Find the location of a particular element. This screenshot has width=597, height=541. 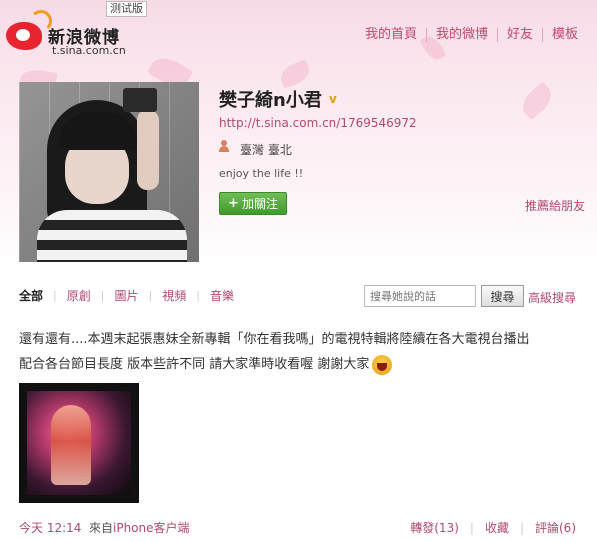

comment-link: 評論(6) is located at coordinates (555, 527).